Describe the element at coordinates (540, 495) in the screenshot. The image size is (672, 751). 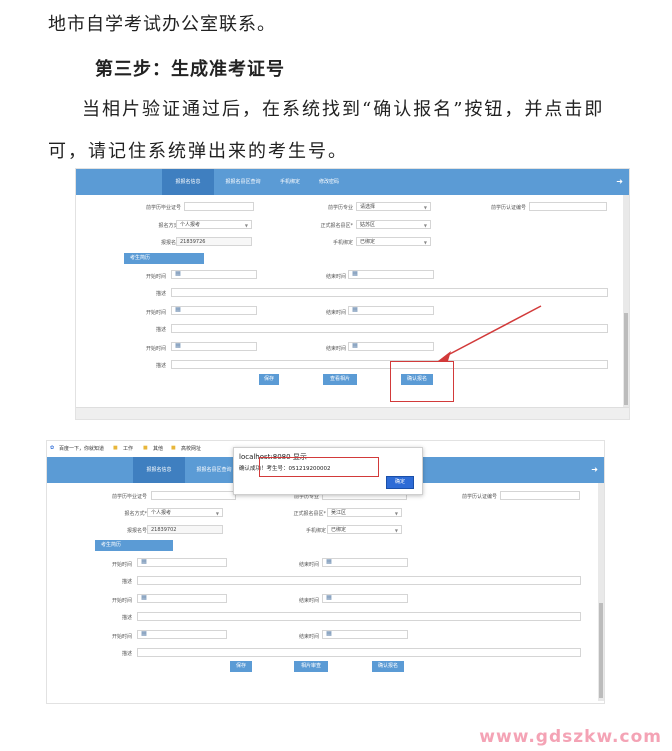
I see `cert-no-field` at that location.